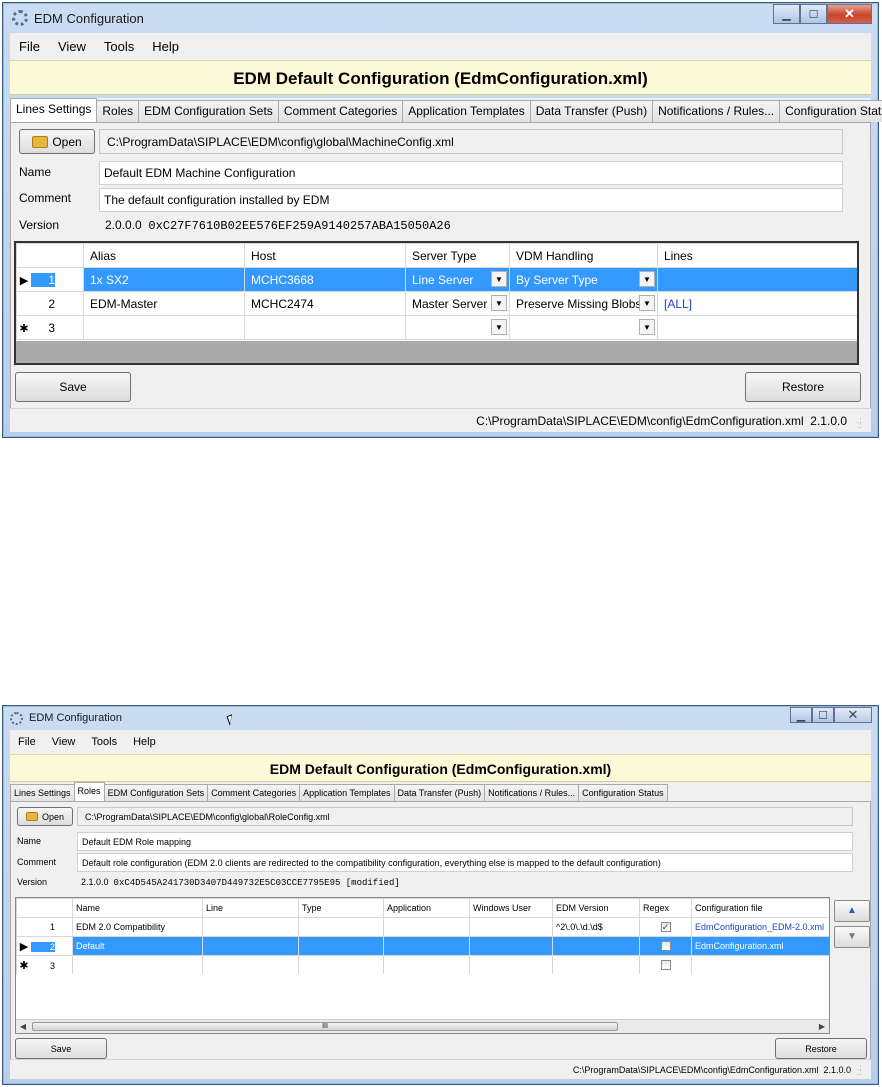 The image size is (882, 1087). What do you see at coordinates (426, 908) in the screenshot?
I see `column-header-application: Application` at bounding box center [426, 908].